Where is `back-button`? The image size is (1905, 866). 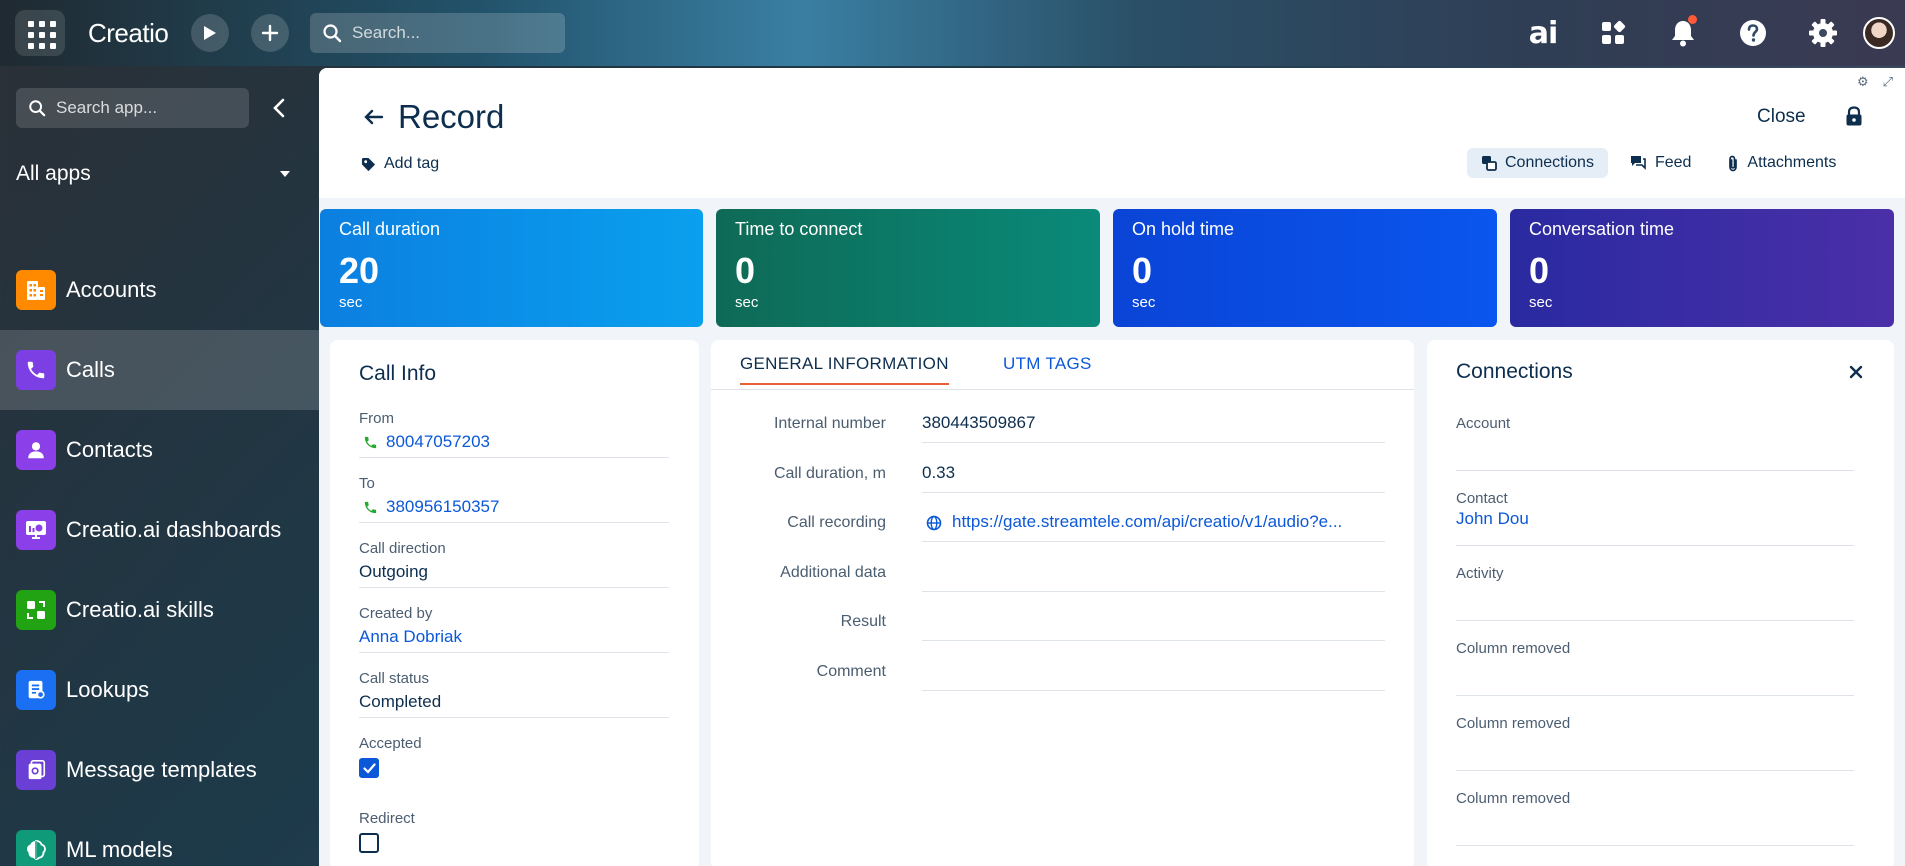 back-button is located at coordinates (374, 117).